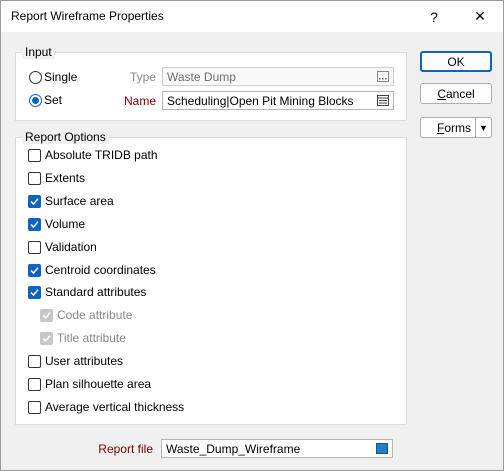 The image size is (504, 471). I want to click on volume-label: Volume, so click(65, 224).